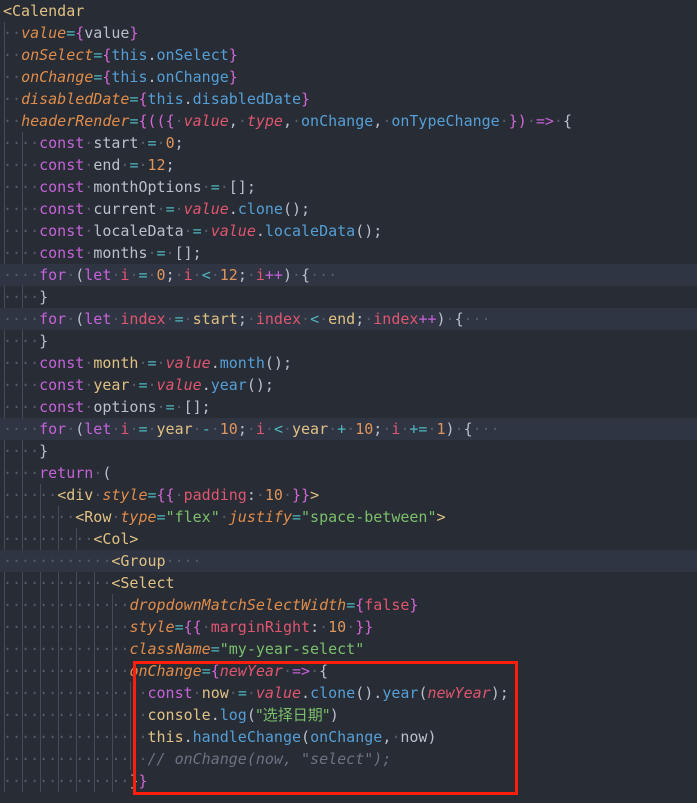  Describe the element at coordinates (348, 55) in the screenshot. I see `code-line: ··onSelect={this.onSelect}` at that location.